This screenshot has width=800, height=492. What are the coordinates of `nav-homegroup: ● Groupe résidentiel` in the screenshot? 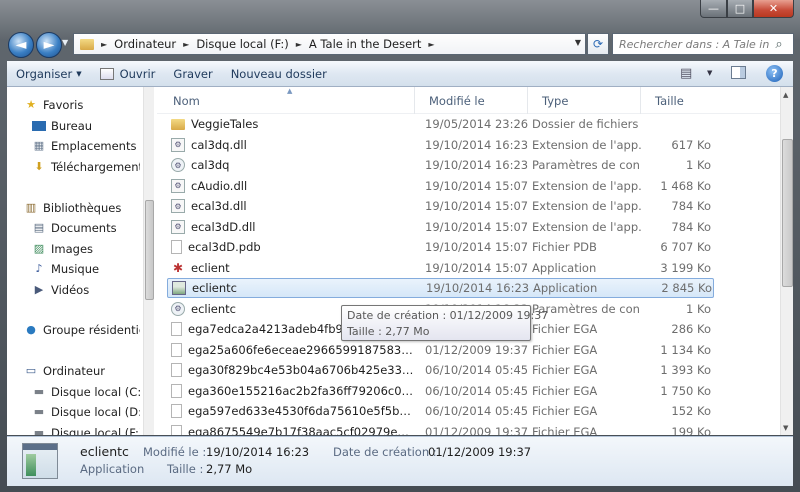 It's located at (82, 329).